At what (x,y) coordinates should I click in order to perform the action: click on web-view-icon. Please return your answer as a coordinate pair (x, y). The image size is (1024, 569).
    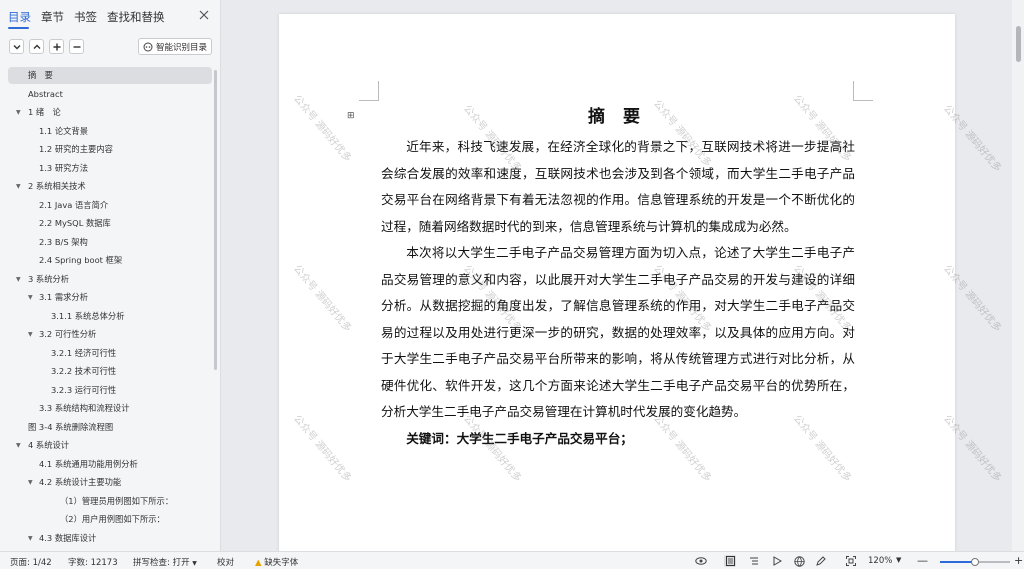
    Looking at the image, I should click on (799, 561).